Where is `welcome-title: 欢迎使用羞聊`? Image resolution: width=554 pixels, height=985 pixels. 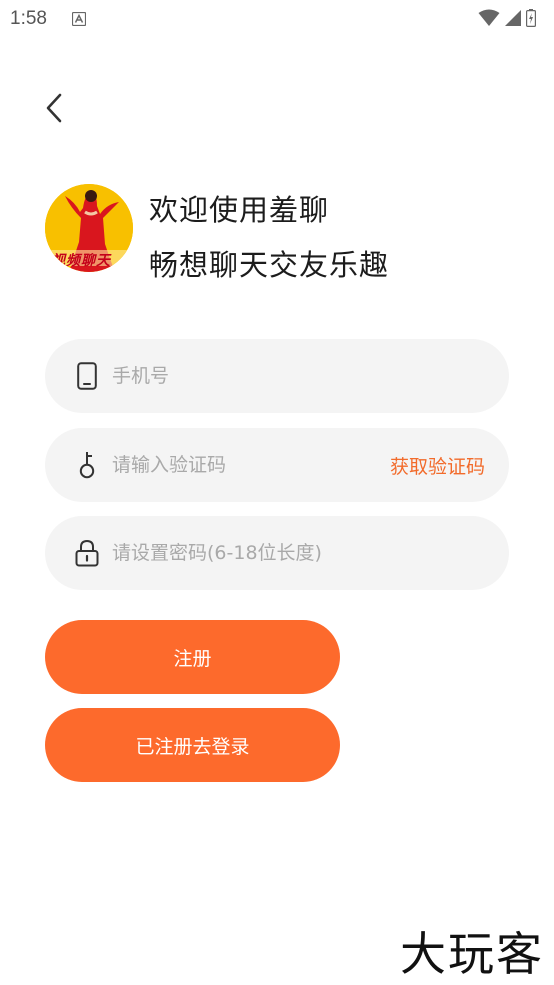 welcome-title: 欢迎使用羞聊 is located at coordinates (239, 210).